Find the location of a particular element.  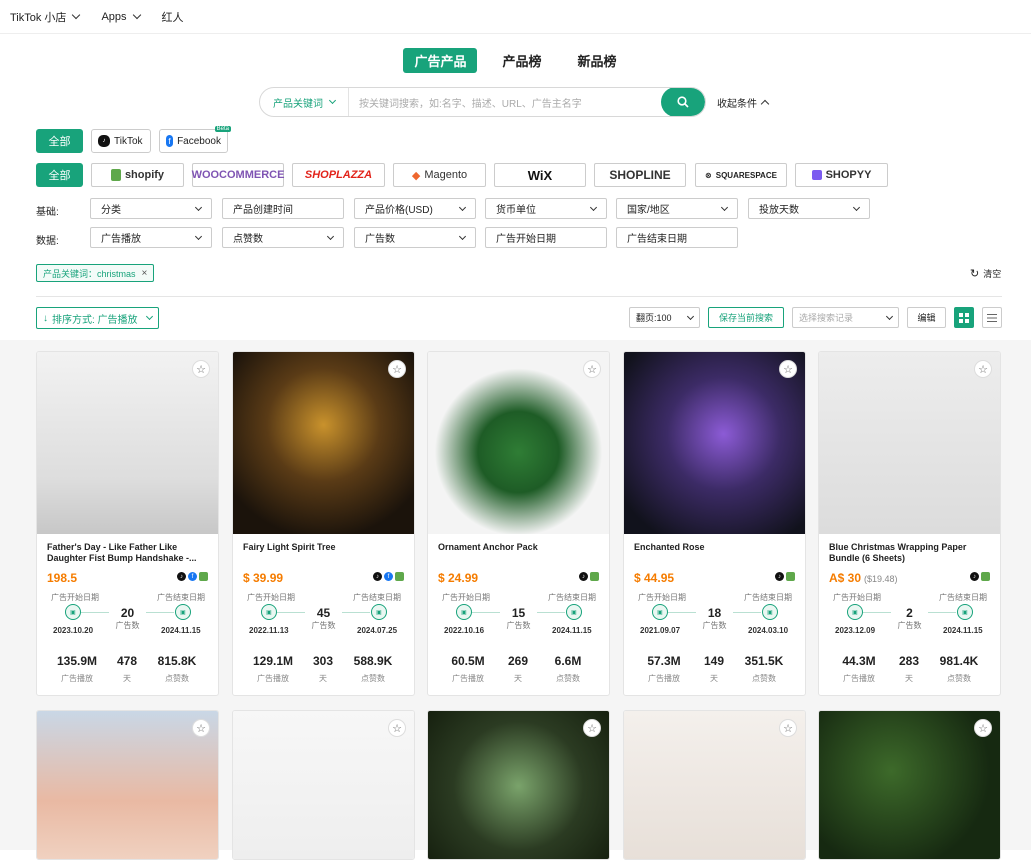

tab-product-rank: 产品榜 is located at coordinates (521, 60).